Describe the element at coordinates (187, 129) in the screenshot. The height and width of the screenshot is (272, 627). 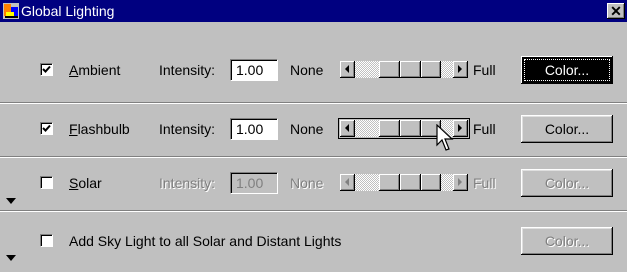
I see `flashbulb-intensity-label: Intensity:` at that location.